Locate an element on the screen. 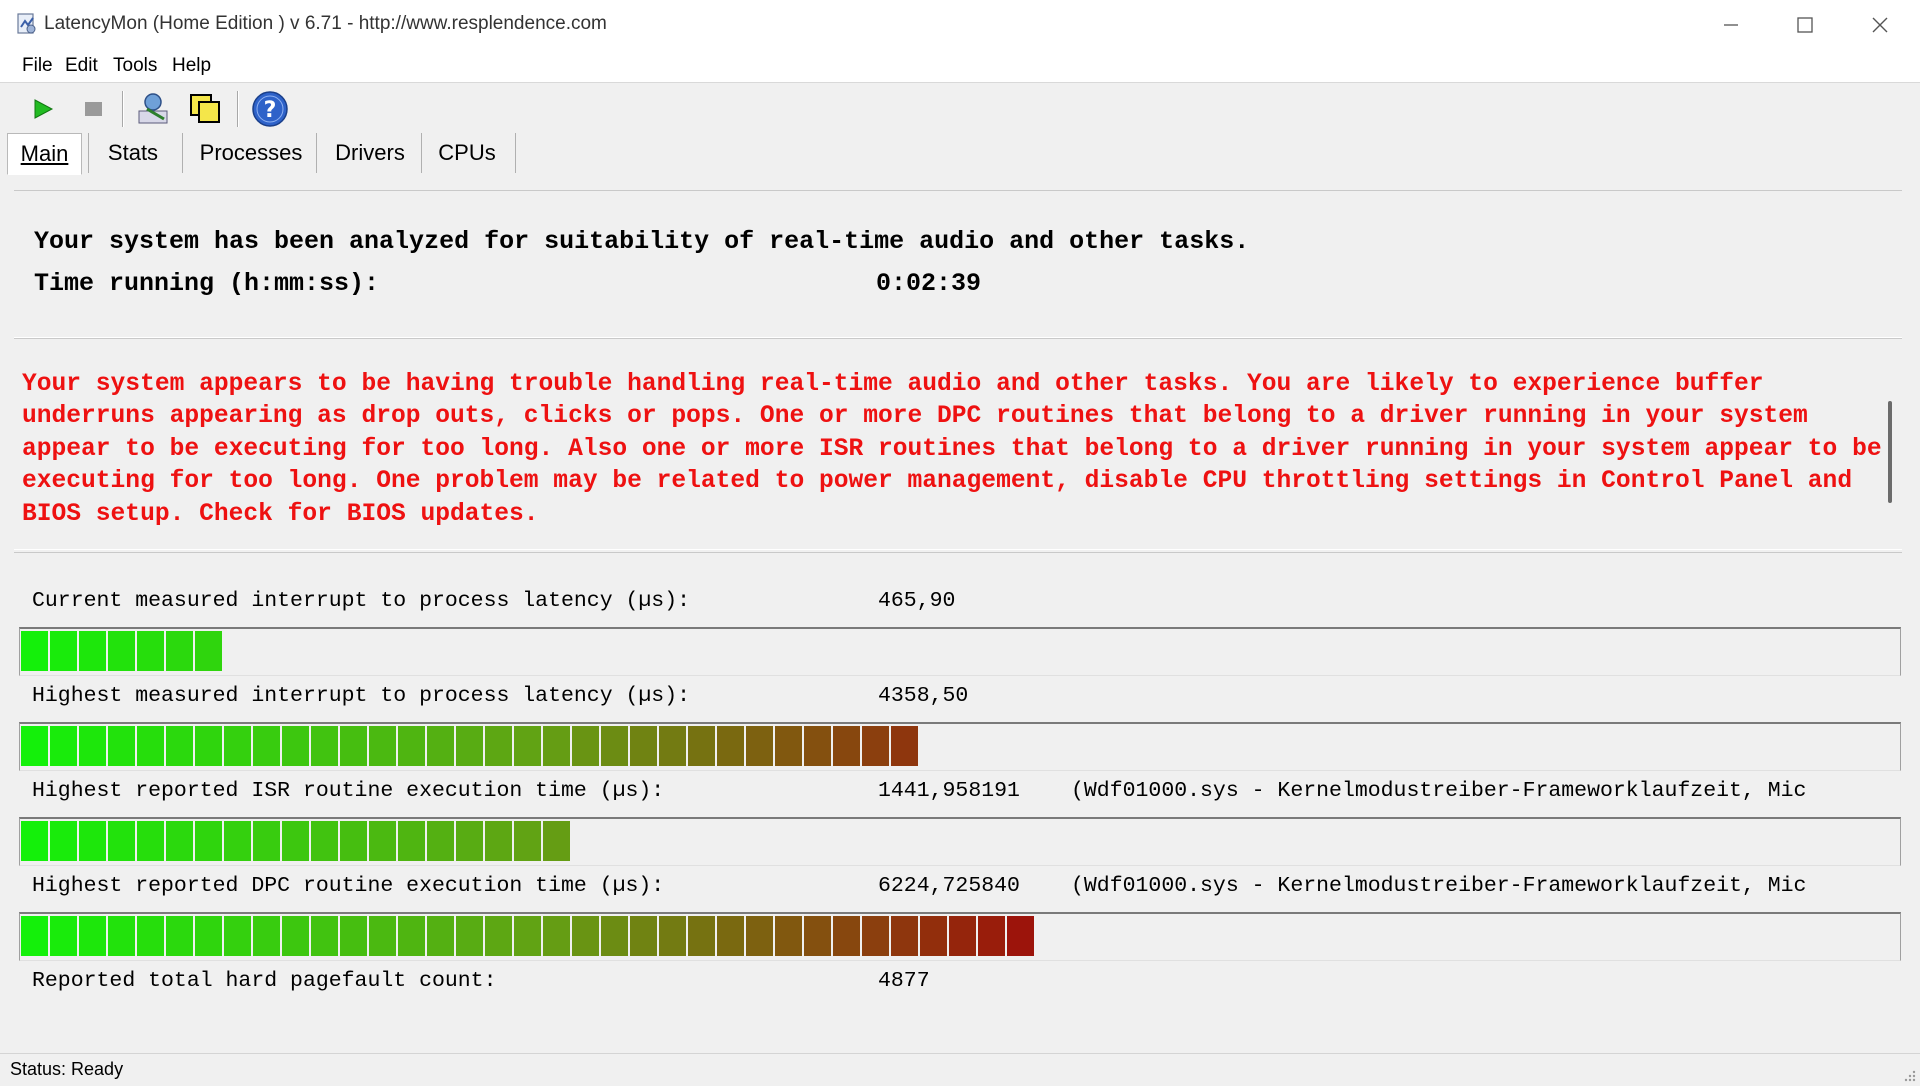 Image resolution: width=1920 pixels, height=1086 pixels. pagefault-value: 4877 is located at coordinates (904, 981).